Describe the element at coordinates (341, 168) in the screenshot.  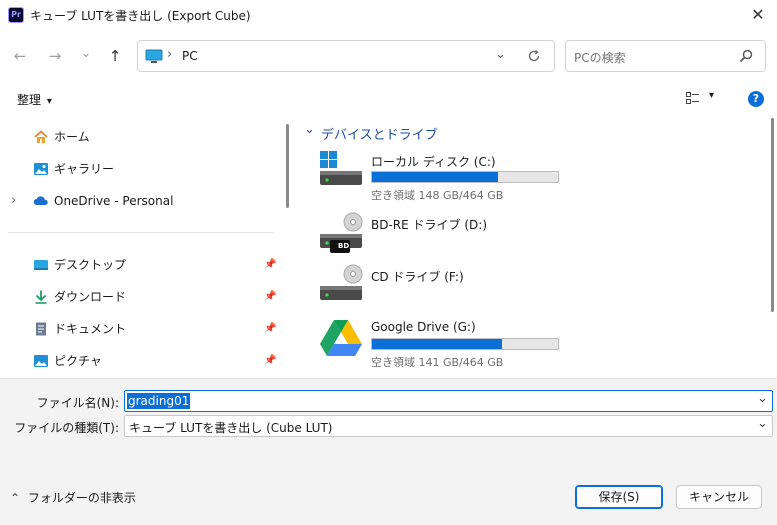
I see `windows-drive-icon` at that location.